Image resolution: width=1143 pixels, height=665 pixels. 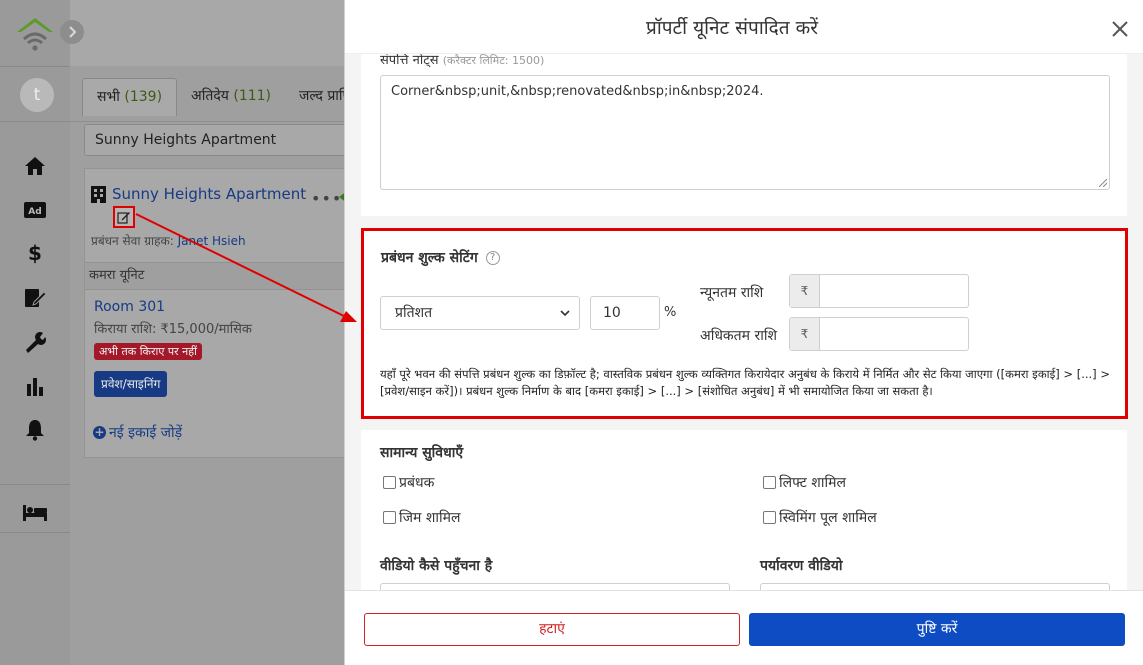 I want to click on property-more-menu: •••, so click(x=326, y=198).